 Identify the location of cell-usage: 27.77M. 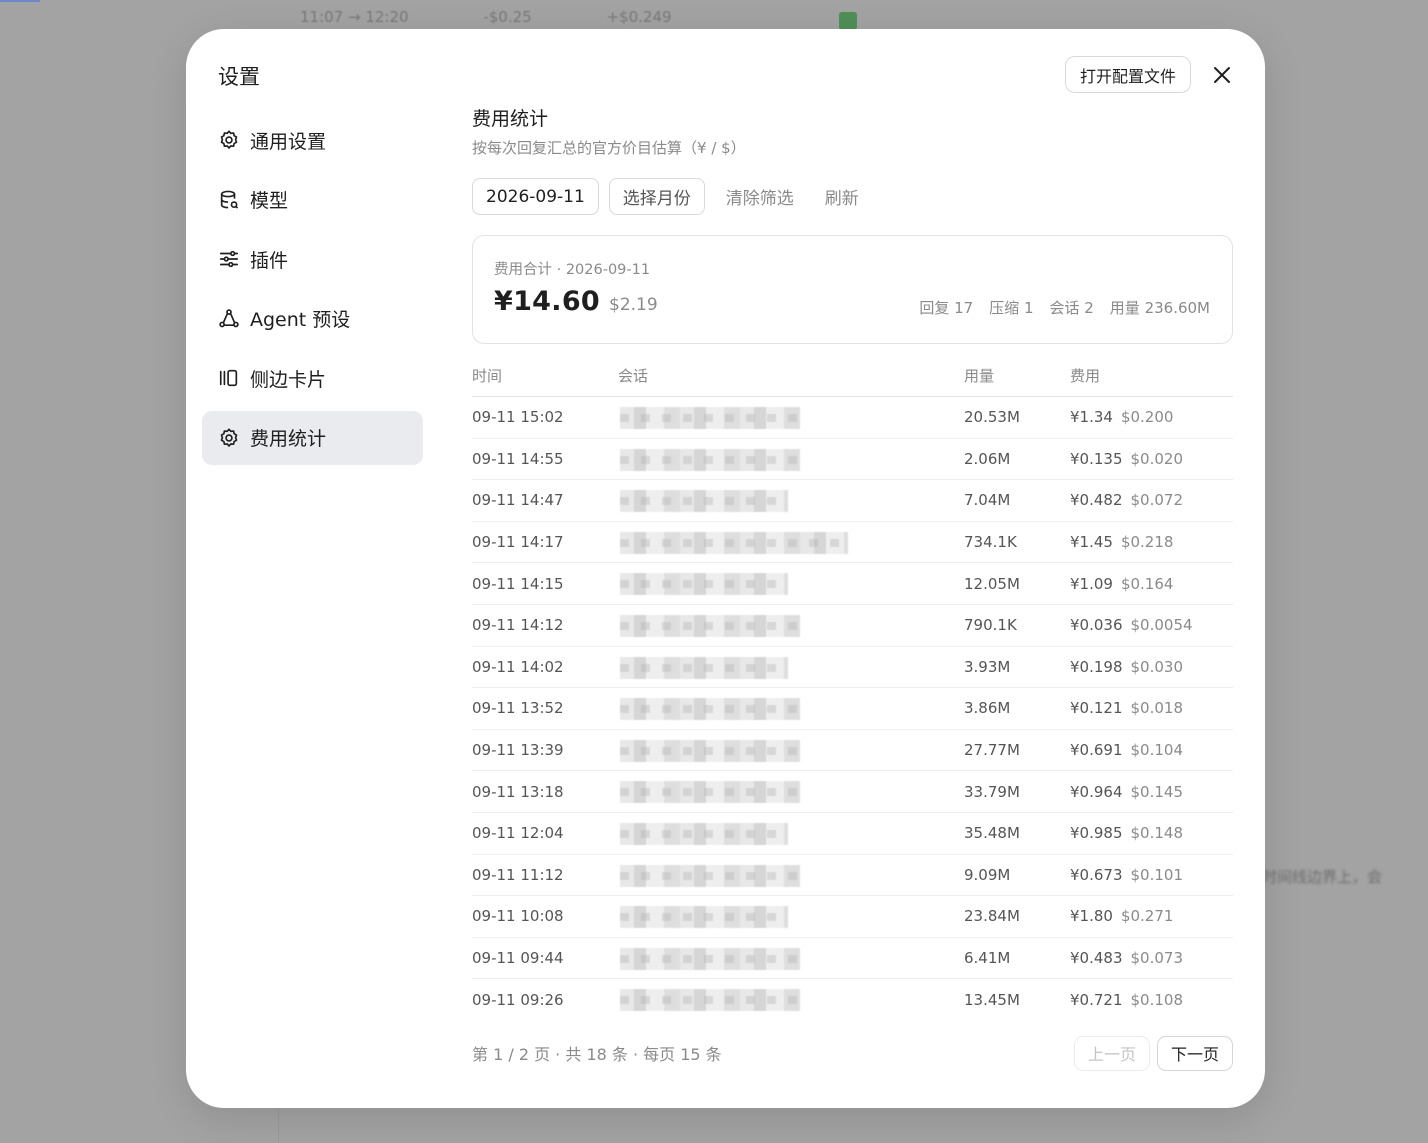
(992, 750).